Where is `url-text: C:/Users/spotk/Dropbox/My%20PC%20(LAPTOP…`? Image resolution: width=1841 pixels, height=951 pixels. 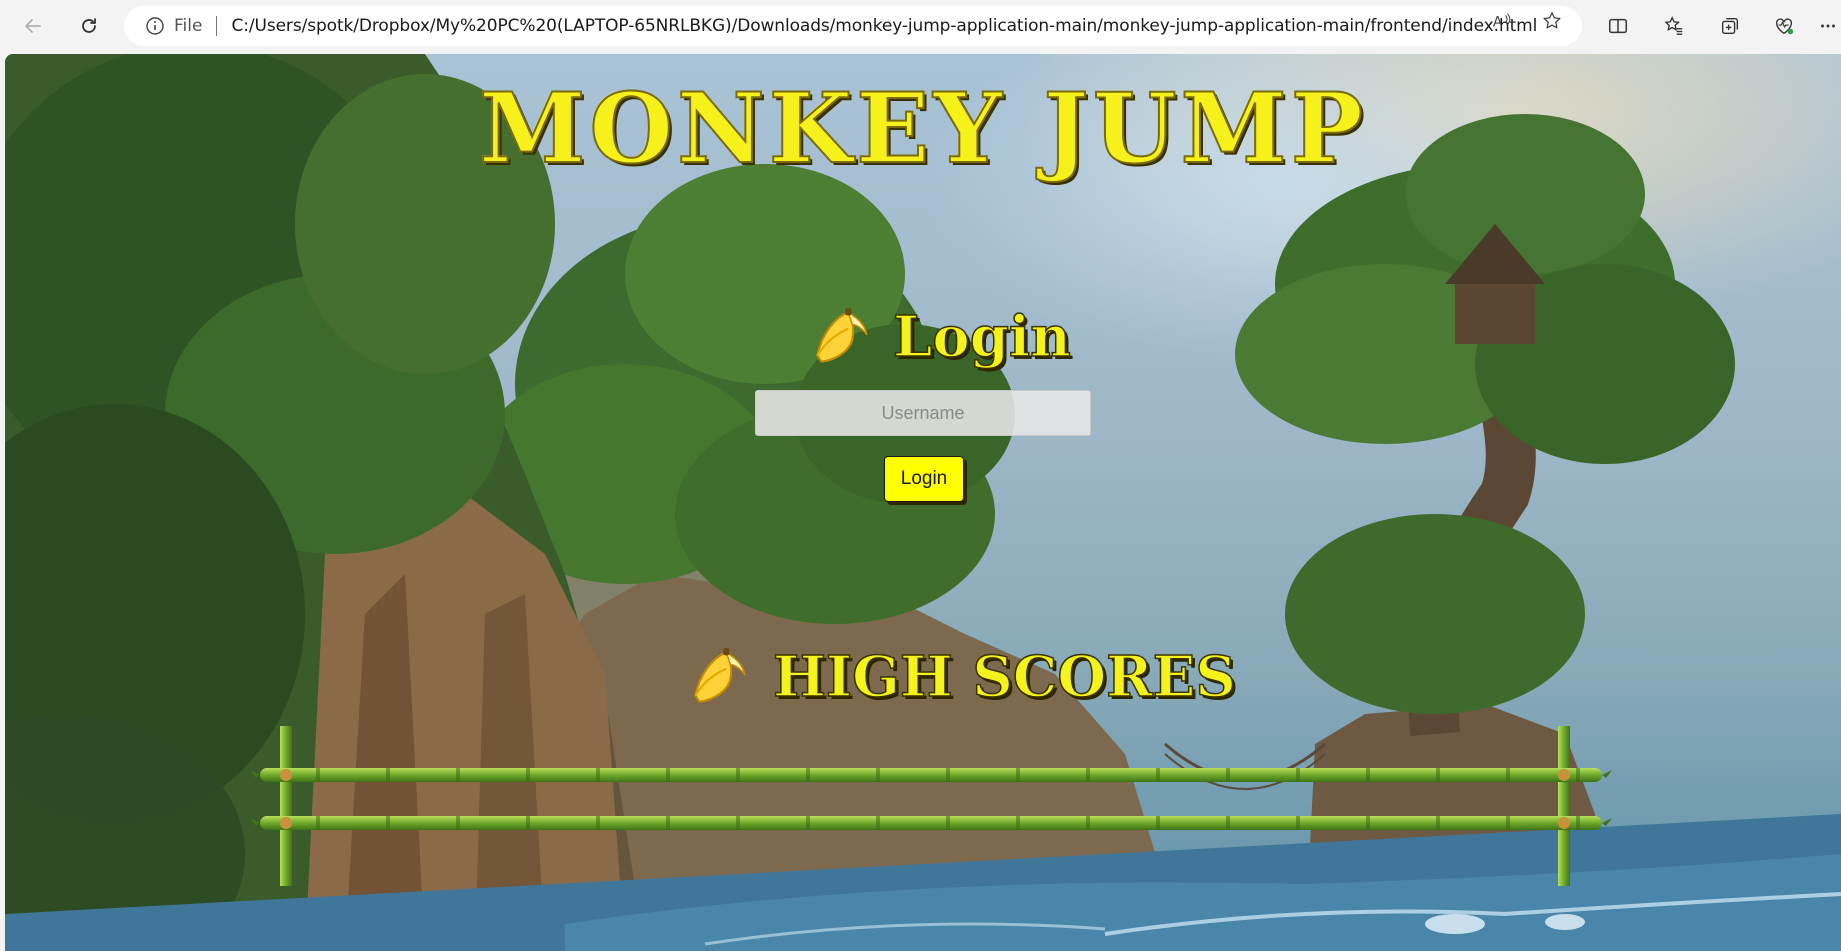
url-text: C:/Users/spotk/Dropbox/My%20PC%20(LAPTOP… is located at coordinates (884, 26).